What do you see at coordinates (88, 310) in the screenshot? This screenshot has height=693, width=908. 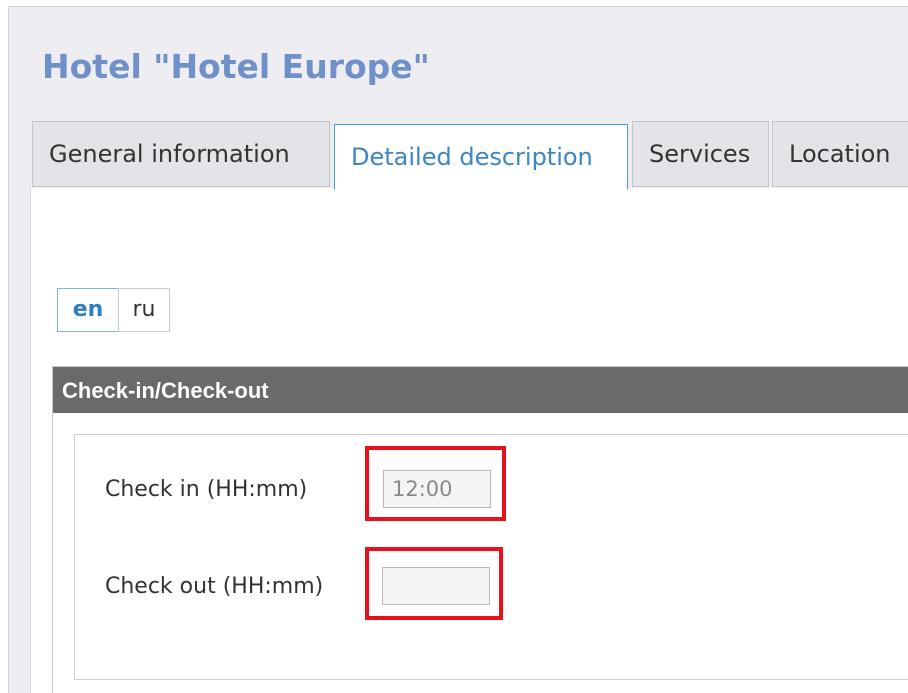 I see `language-button-en: en` at bounding box center [88, 310].